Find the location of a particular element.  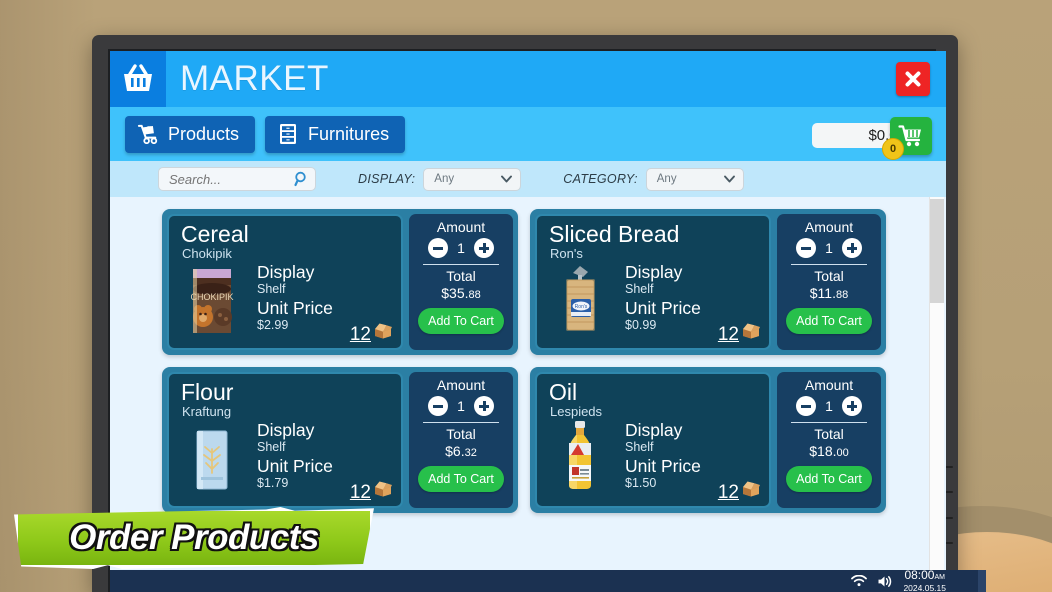

app-logo is located at coordinates (138, 79).